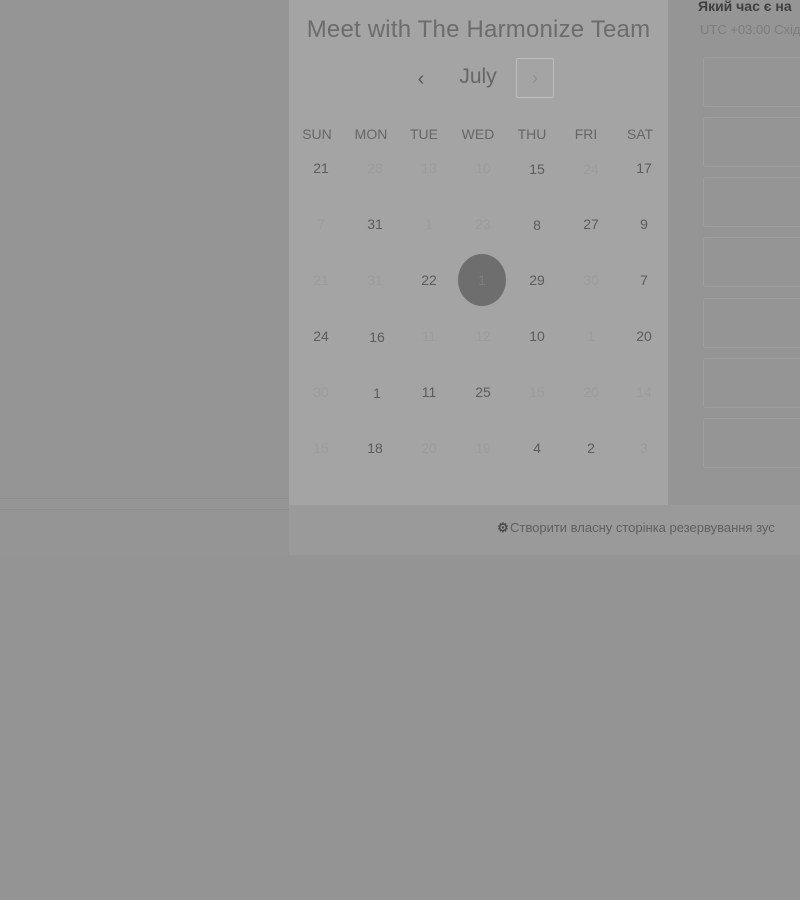  I want to click on timezone-label: UTC +03:00 Схід, so click(750, 29).